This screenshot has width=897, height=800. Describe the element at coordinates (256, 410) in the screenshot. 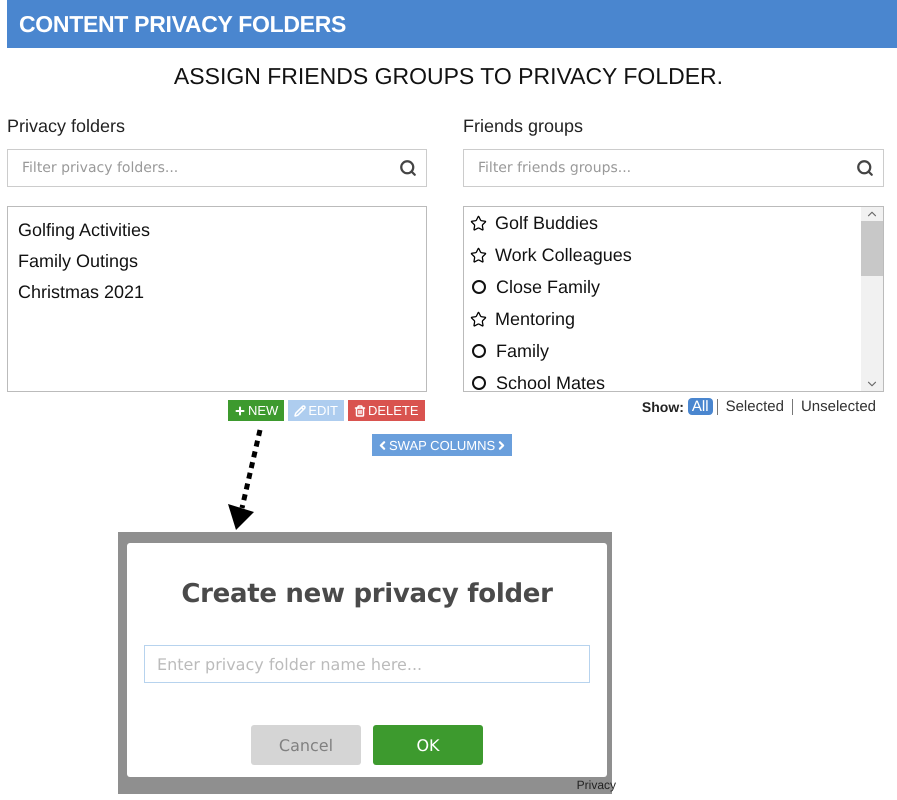

I see `new-button: NEW` at that location.